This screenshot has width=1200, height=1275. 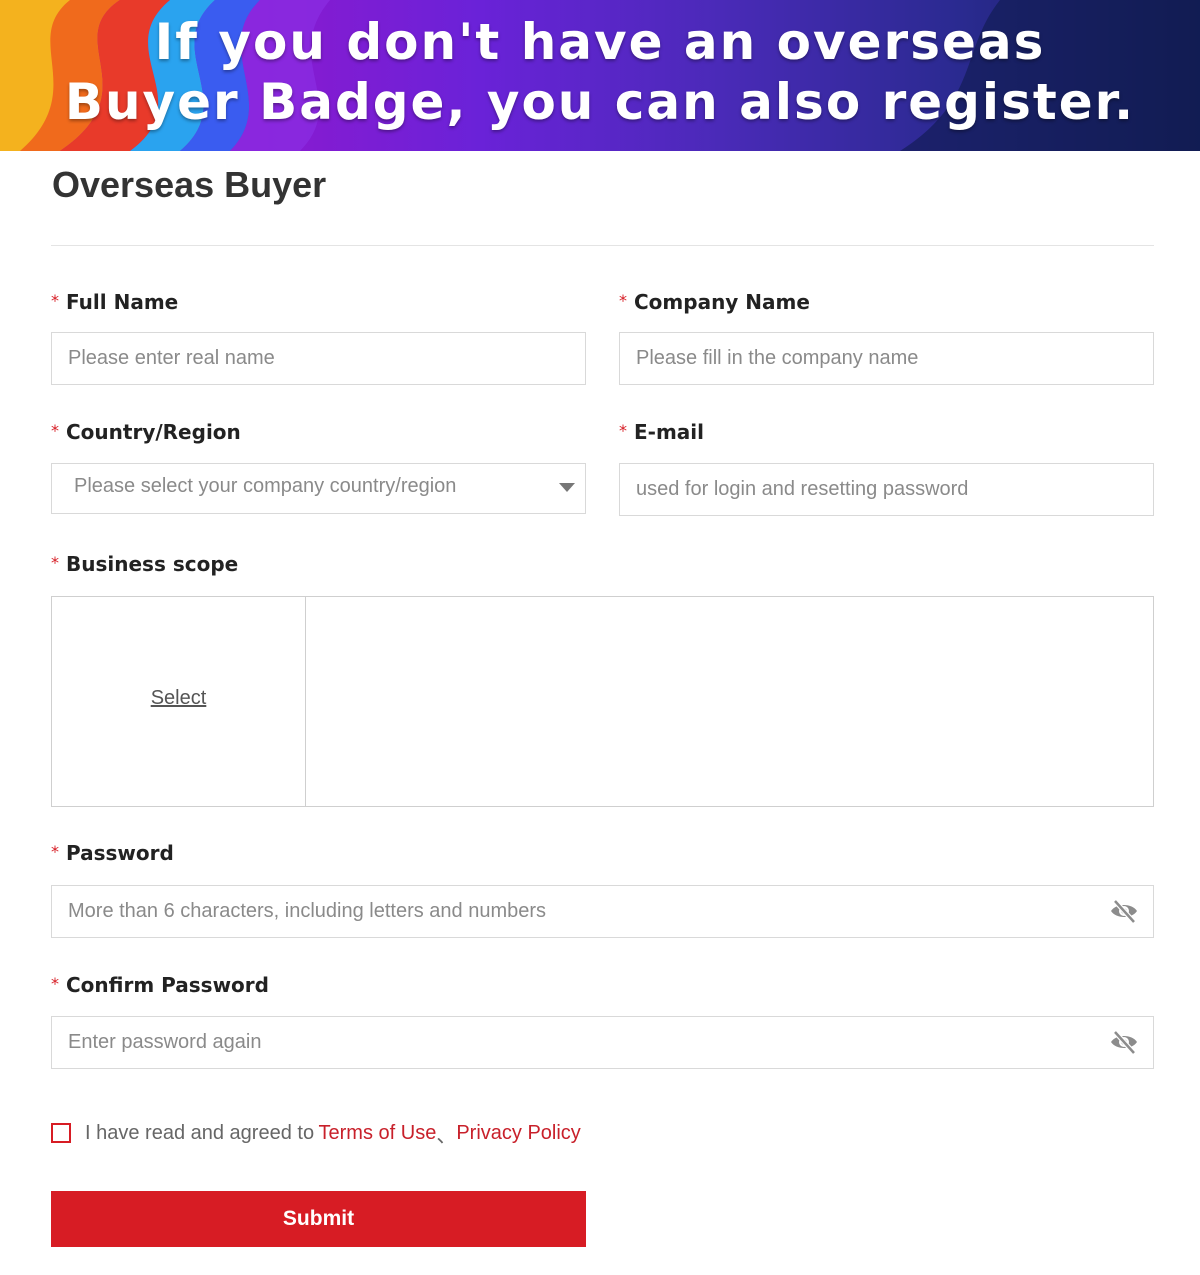 What do you see at coordinates (146, 432) in the screenshot?
I see `country-label: * Country/Region` at bounding box center [146, 432].